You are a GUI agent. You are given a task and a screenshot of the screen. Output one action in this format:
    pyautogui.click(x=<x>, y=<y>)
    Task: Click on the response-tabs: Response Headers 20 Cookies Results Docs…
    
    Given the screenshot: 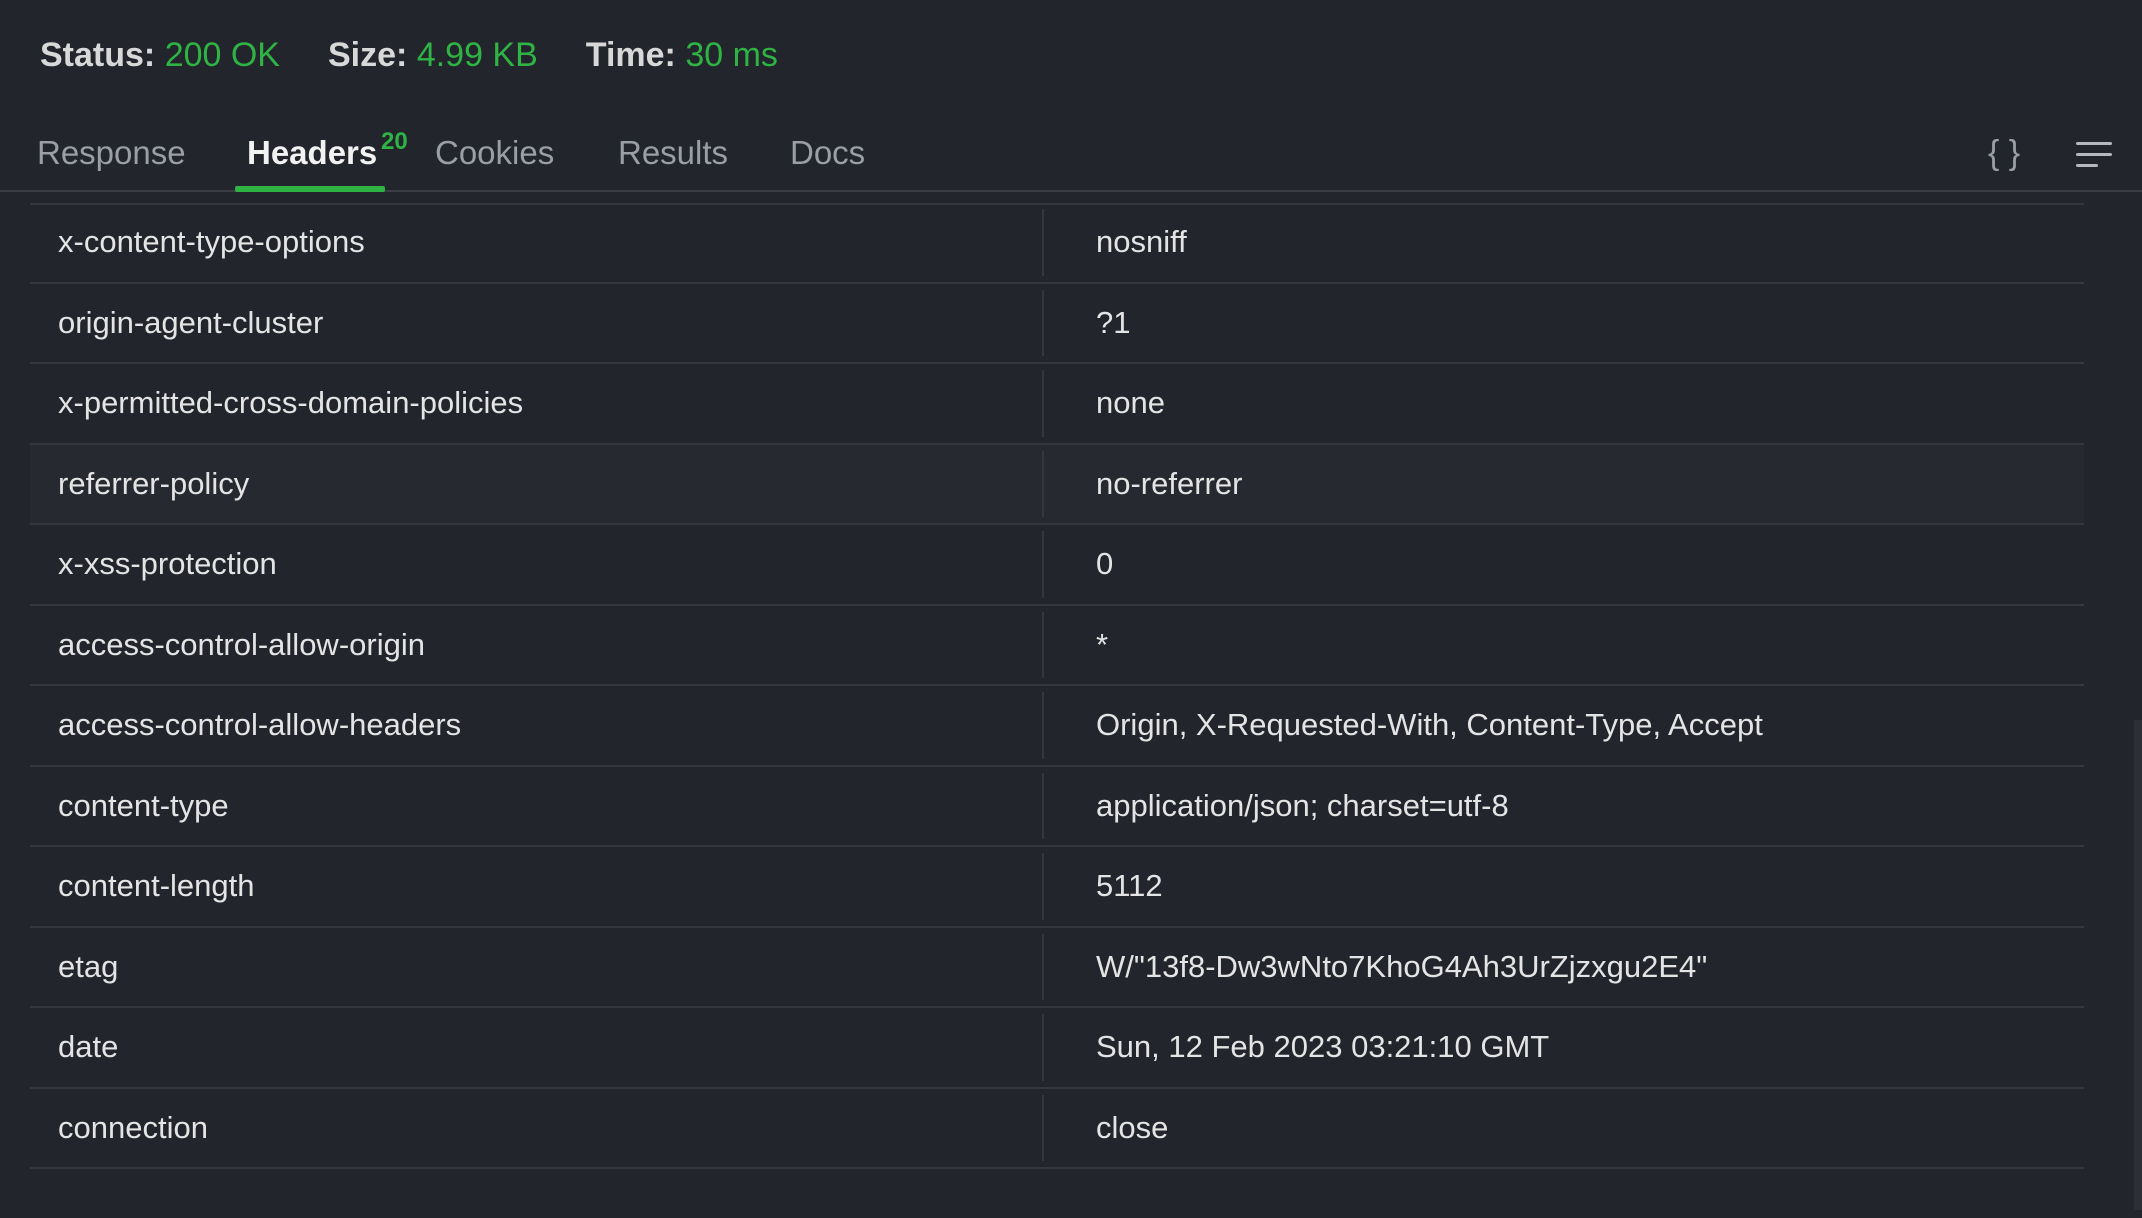 What is the action you would take?
    pyautogui.click(x=1071, y=156)
    